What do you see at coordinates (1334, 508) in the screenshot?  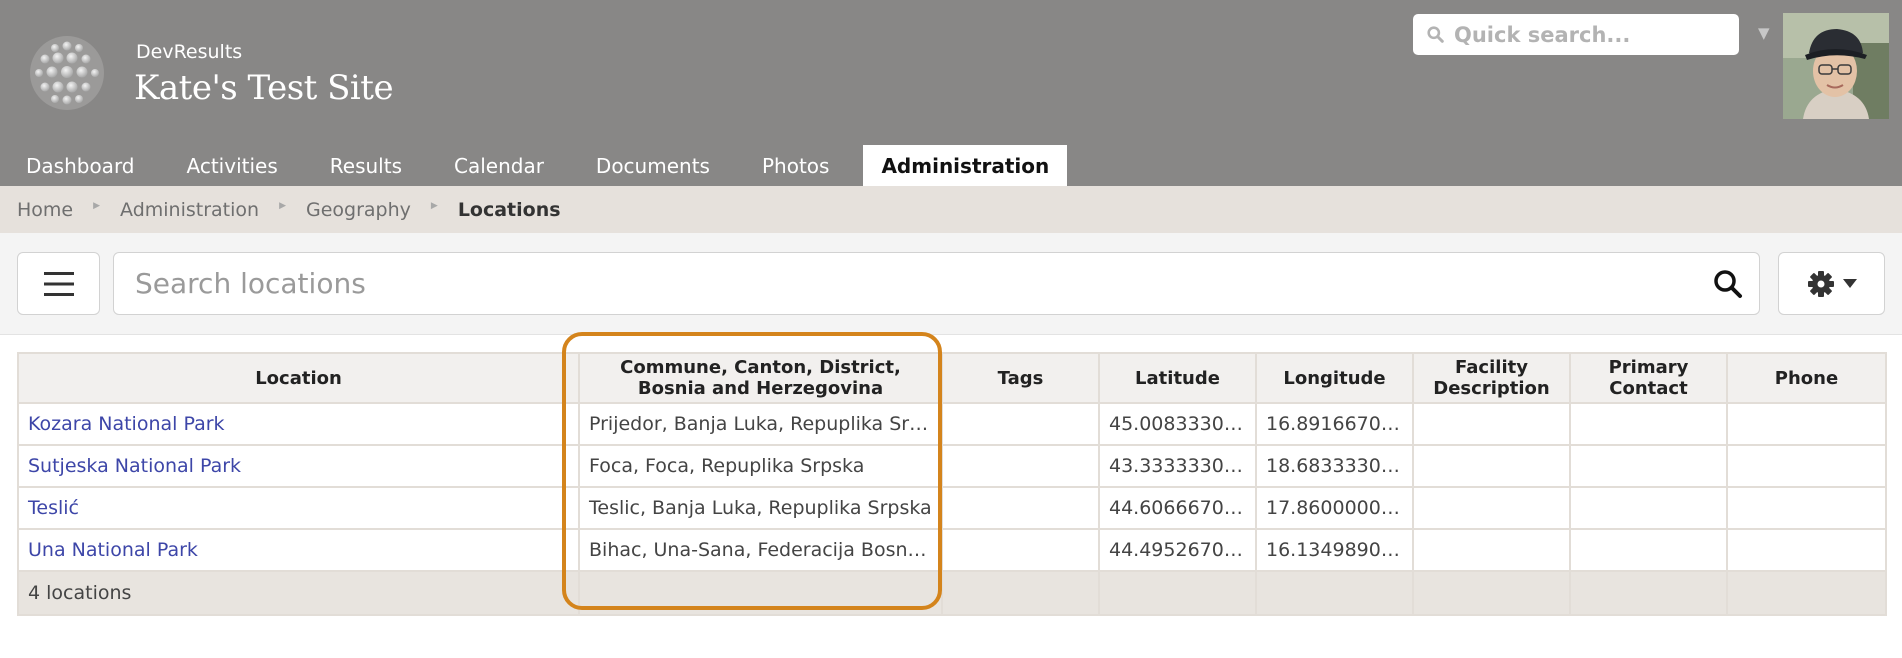 I see `longitude-cell: 17.860000000` at bounding box center [1334, 508].